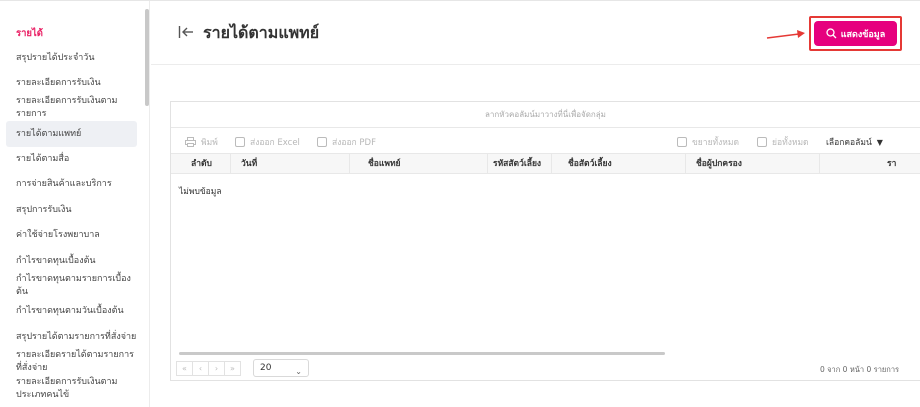  Describe the element at coordinates (71, 210) in the screenshot. I see `sidebar-item-payment-summary: สรุปการรับเงิน` at that location.